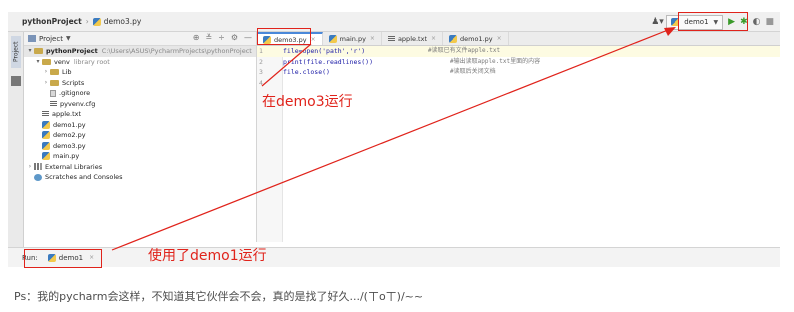  Describe the element at coordinates (140, 104) in the screenshot. I see `tree-item-pyvenv-cfg: pyvenv.cfg` at that location.